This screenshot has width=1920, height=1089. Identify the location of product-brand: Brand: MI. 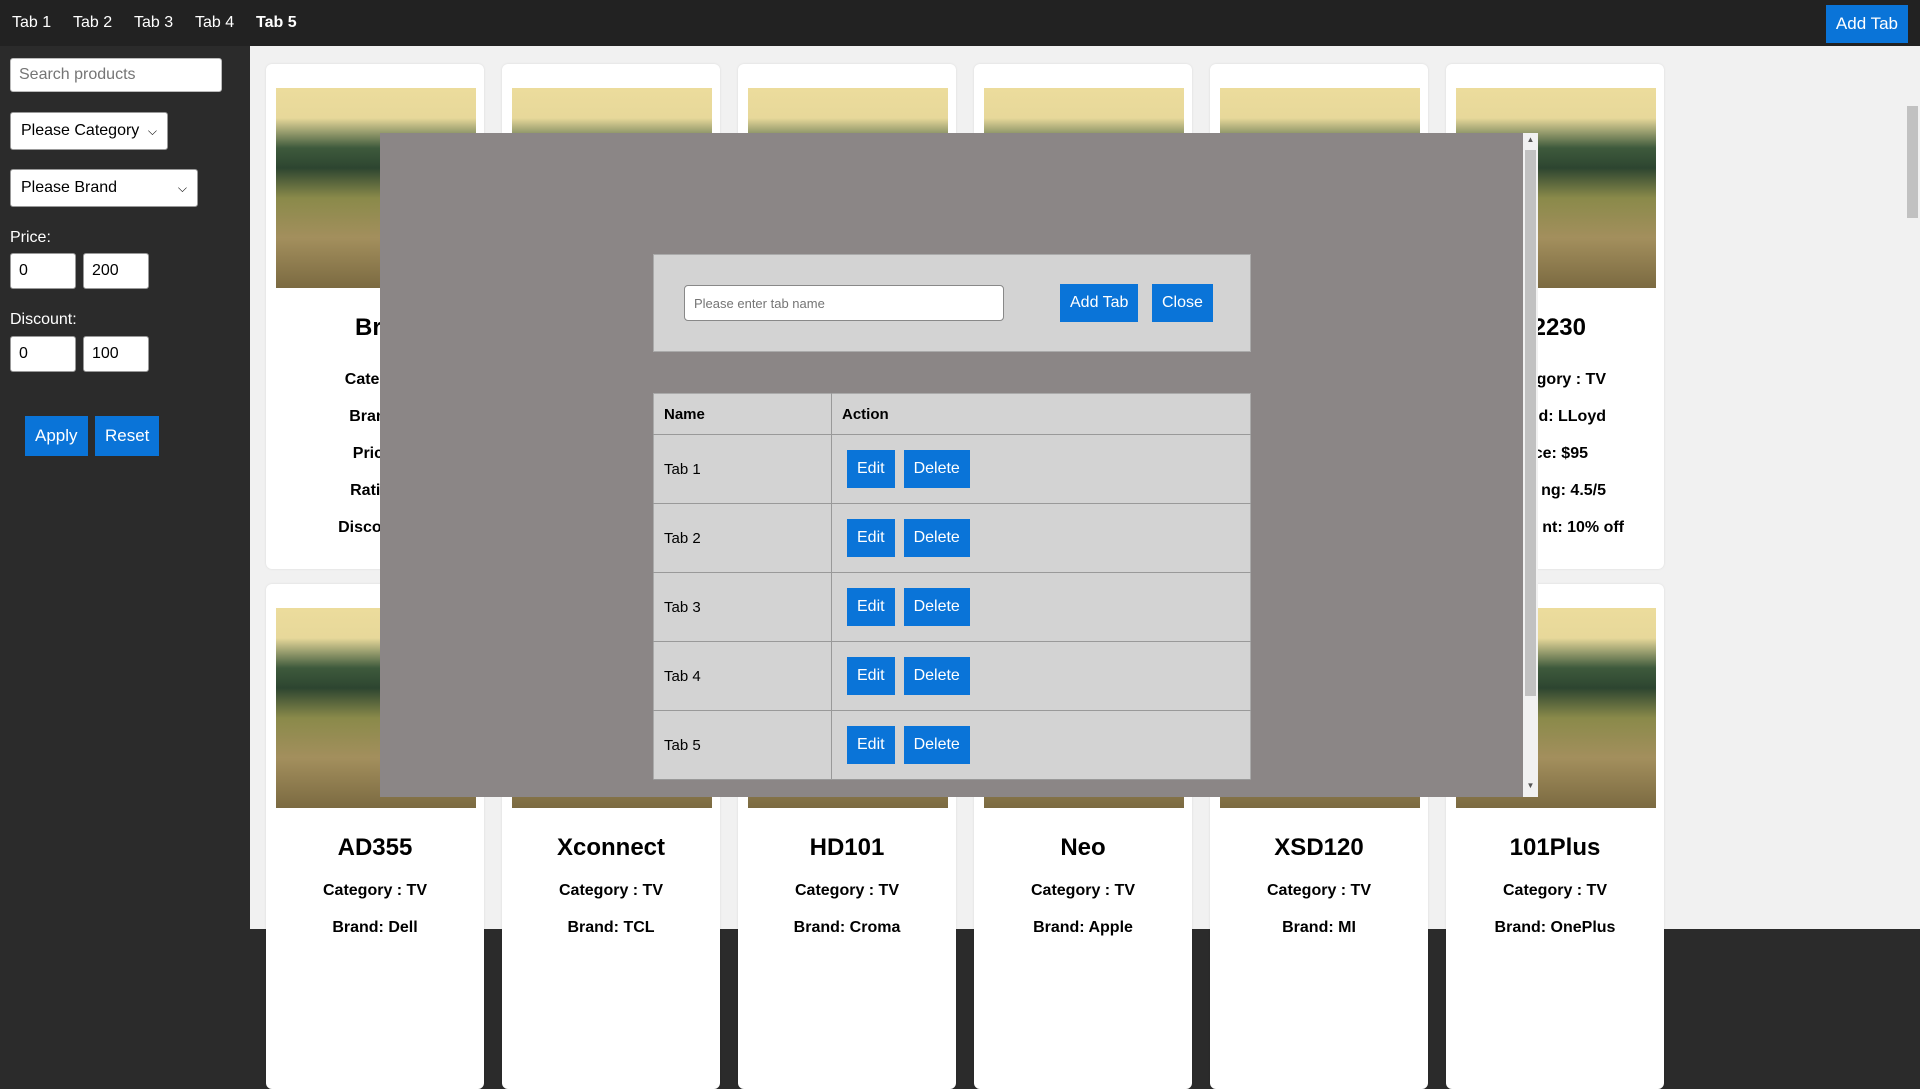
(1319, 927).